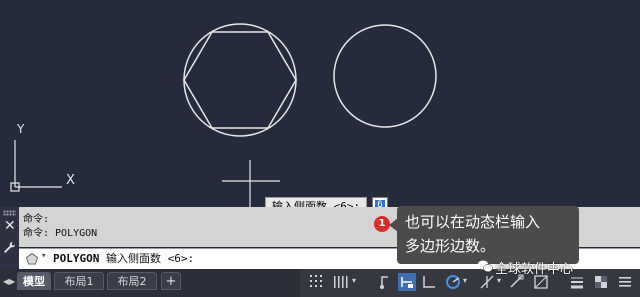 The image size is (640, 297). Describe the element at coordinates (10, 226) in the screenshot. I see `close-icon: ✕` at that location.